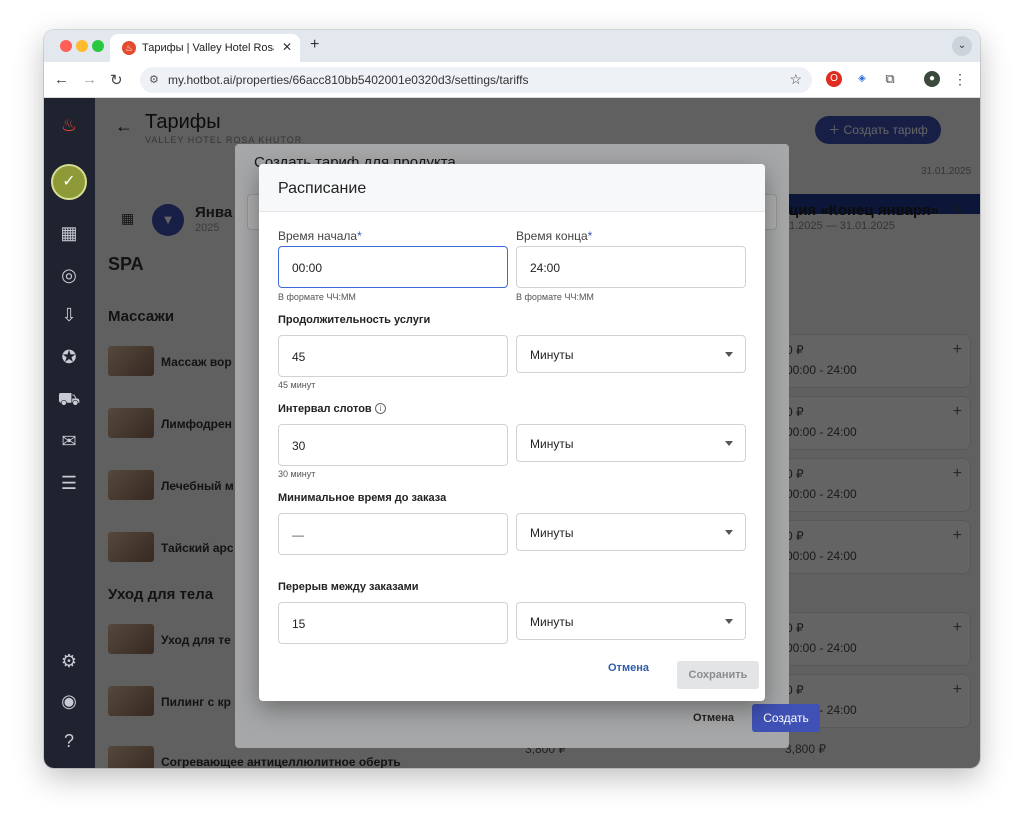  I want to click on schedule-dialog-title: Расписание, so click(322, 188).